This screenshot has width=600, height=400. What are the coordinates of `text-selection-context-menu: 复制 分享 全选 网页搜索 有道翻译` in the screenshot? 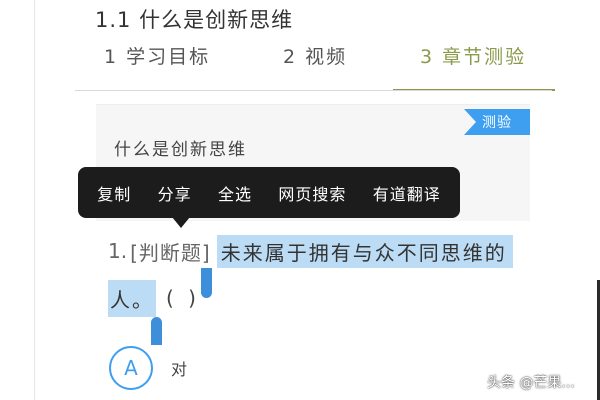 It's located at (269, 192).